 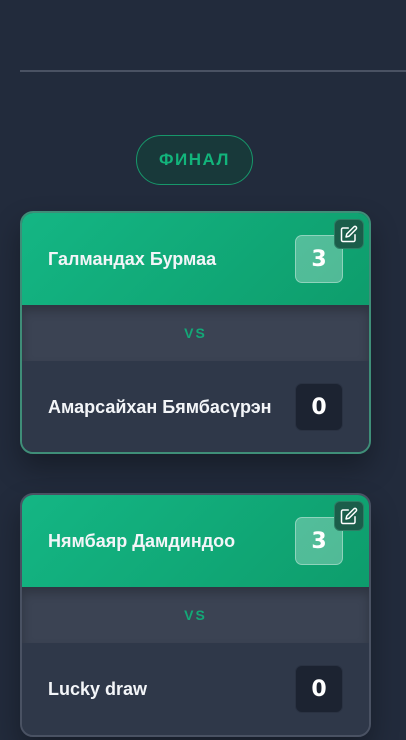 What do you see at coordinates (160, 406) in the screenshot?
I see `team-name: Амарсайхан Бямбасүрэн` at bounding box center [160, 406].